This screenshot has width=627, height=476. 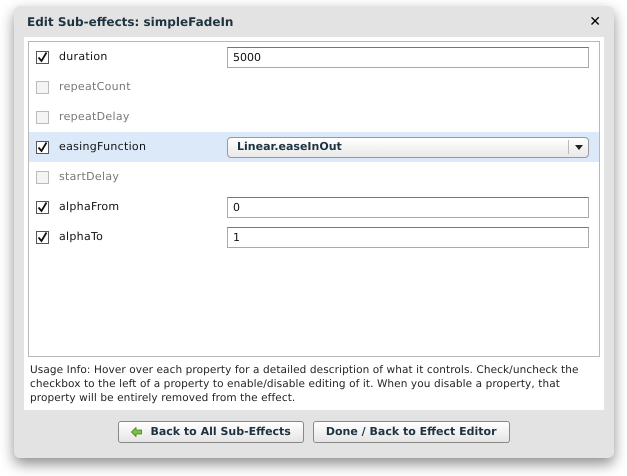 I want to click on property-label: repeatDelay, so click(x=95, y=116).